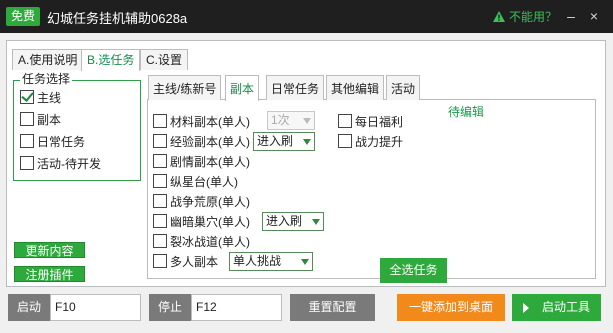 The width and height of the screenshot is (613, 333). I want to click on dungeon-ice-road: 裂冰战道(单人), so click(201, 241).